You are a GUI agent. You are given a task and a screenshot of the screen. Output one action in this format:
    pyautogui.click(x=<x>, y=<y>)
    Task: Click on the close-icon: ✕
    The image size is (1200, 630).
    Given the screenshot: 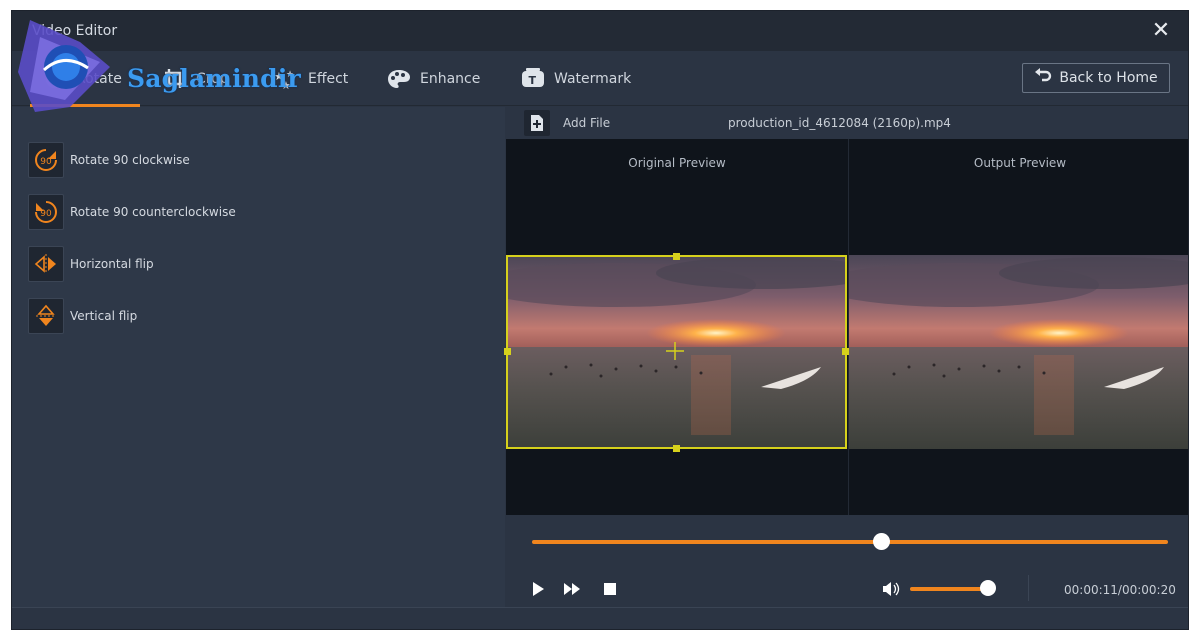 What is the action you would take?
    pyautogui.click(x=1161, y=31)
    